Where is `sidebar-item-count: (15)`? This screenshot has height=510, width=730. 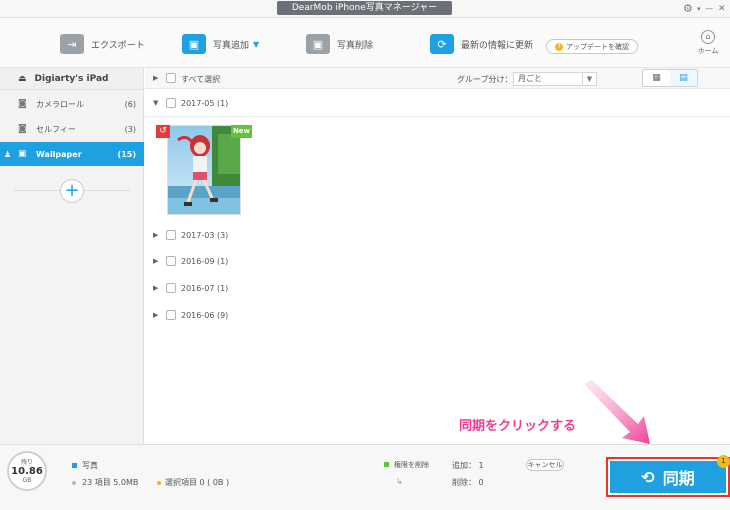 sidebar-item-count: (15) is located at coordinates (126, 154).